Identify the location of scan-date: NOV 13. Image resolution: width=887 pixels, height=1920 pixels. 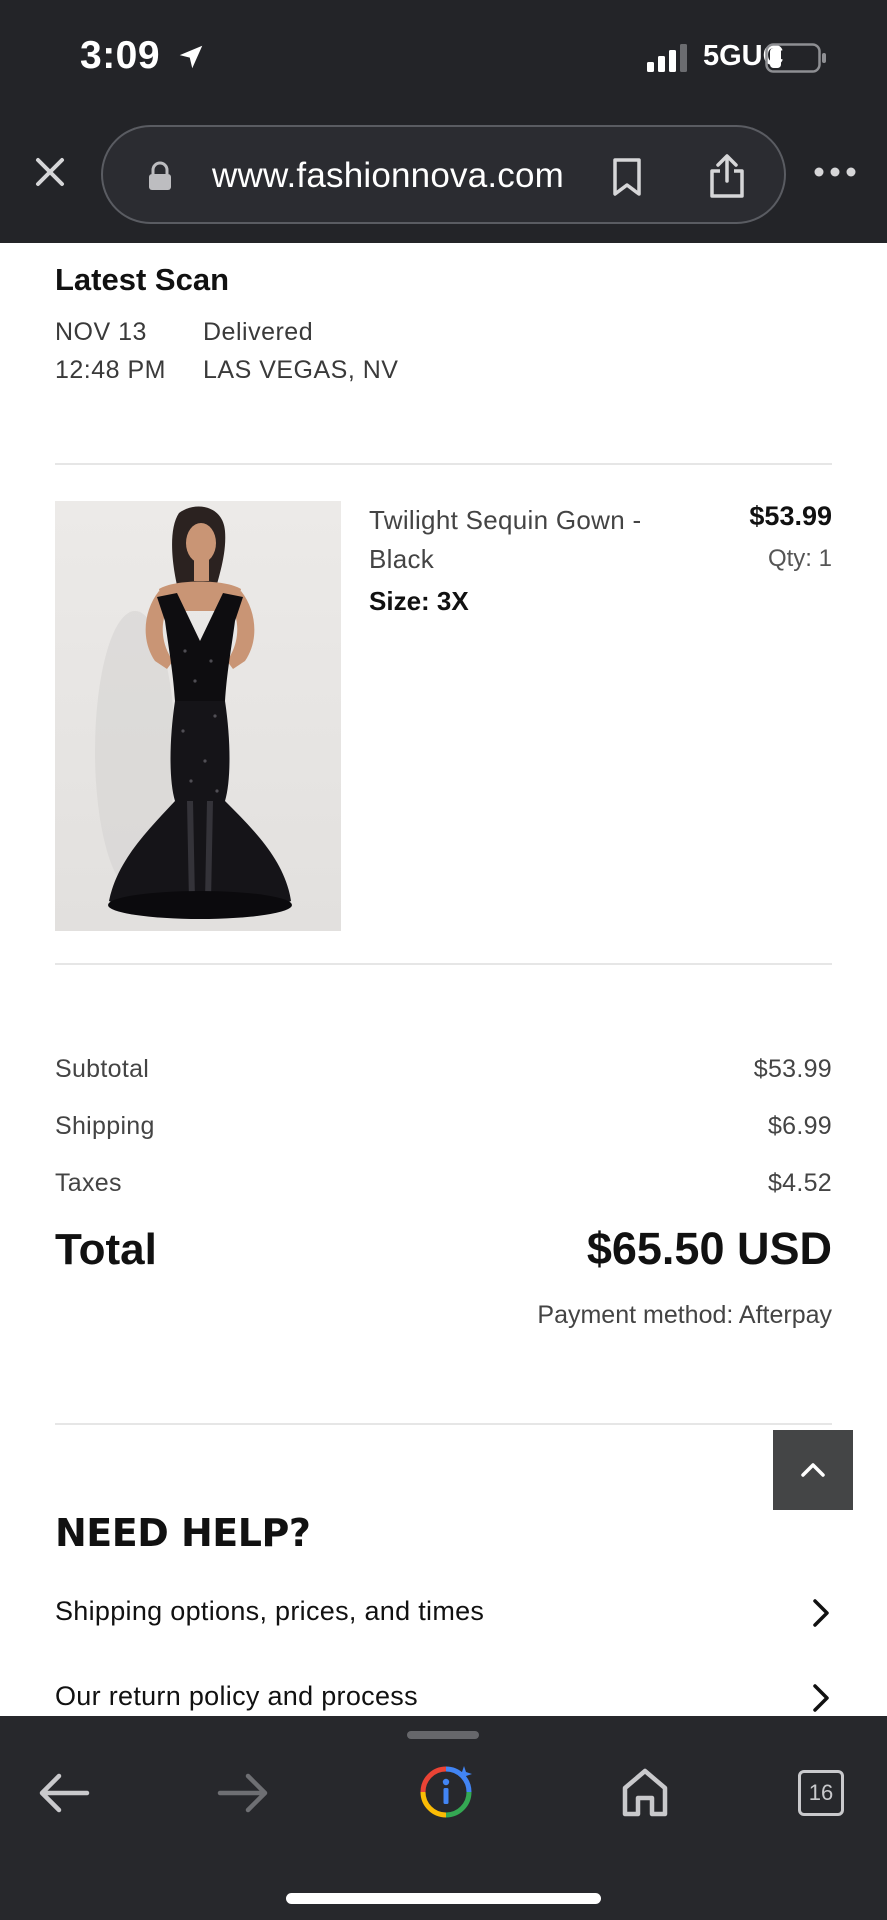
(101, 332).